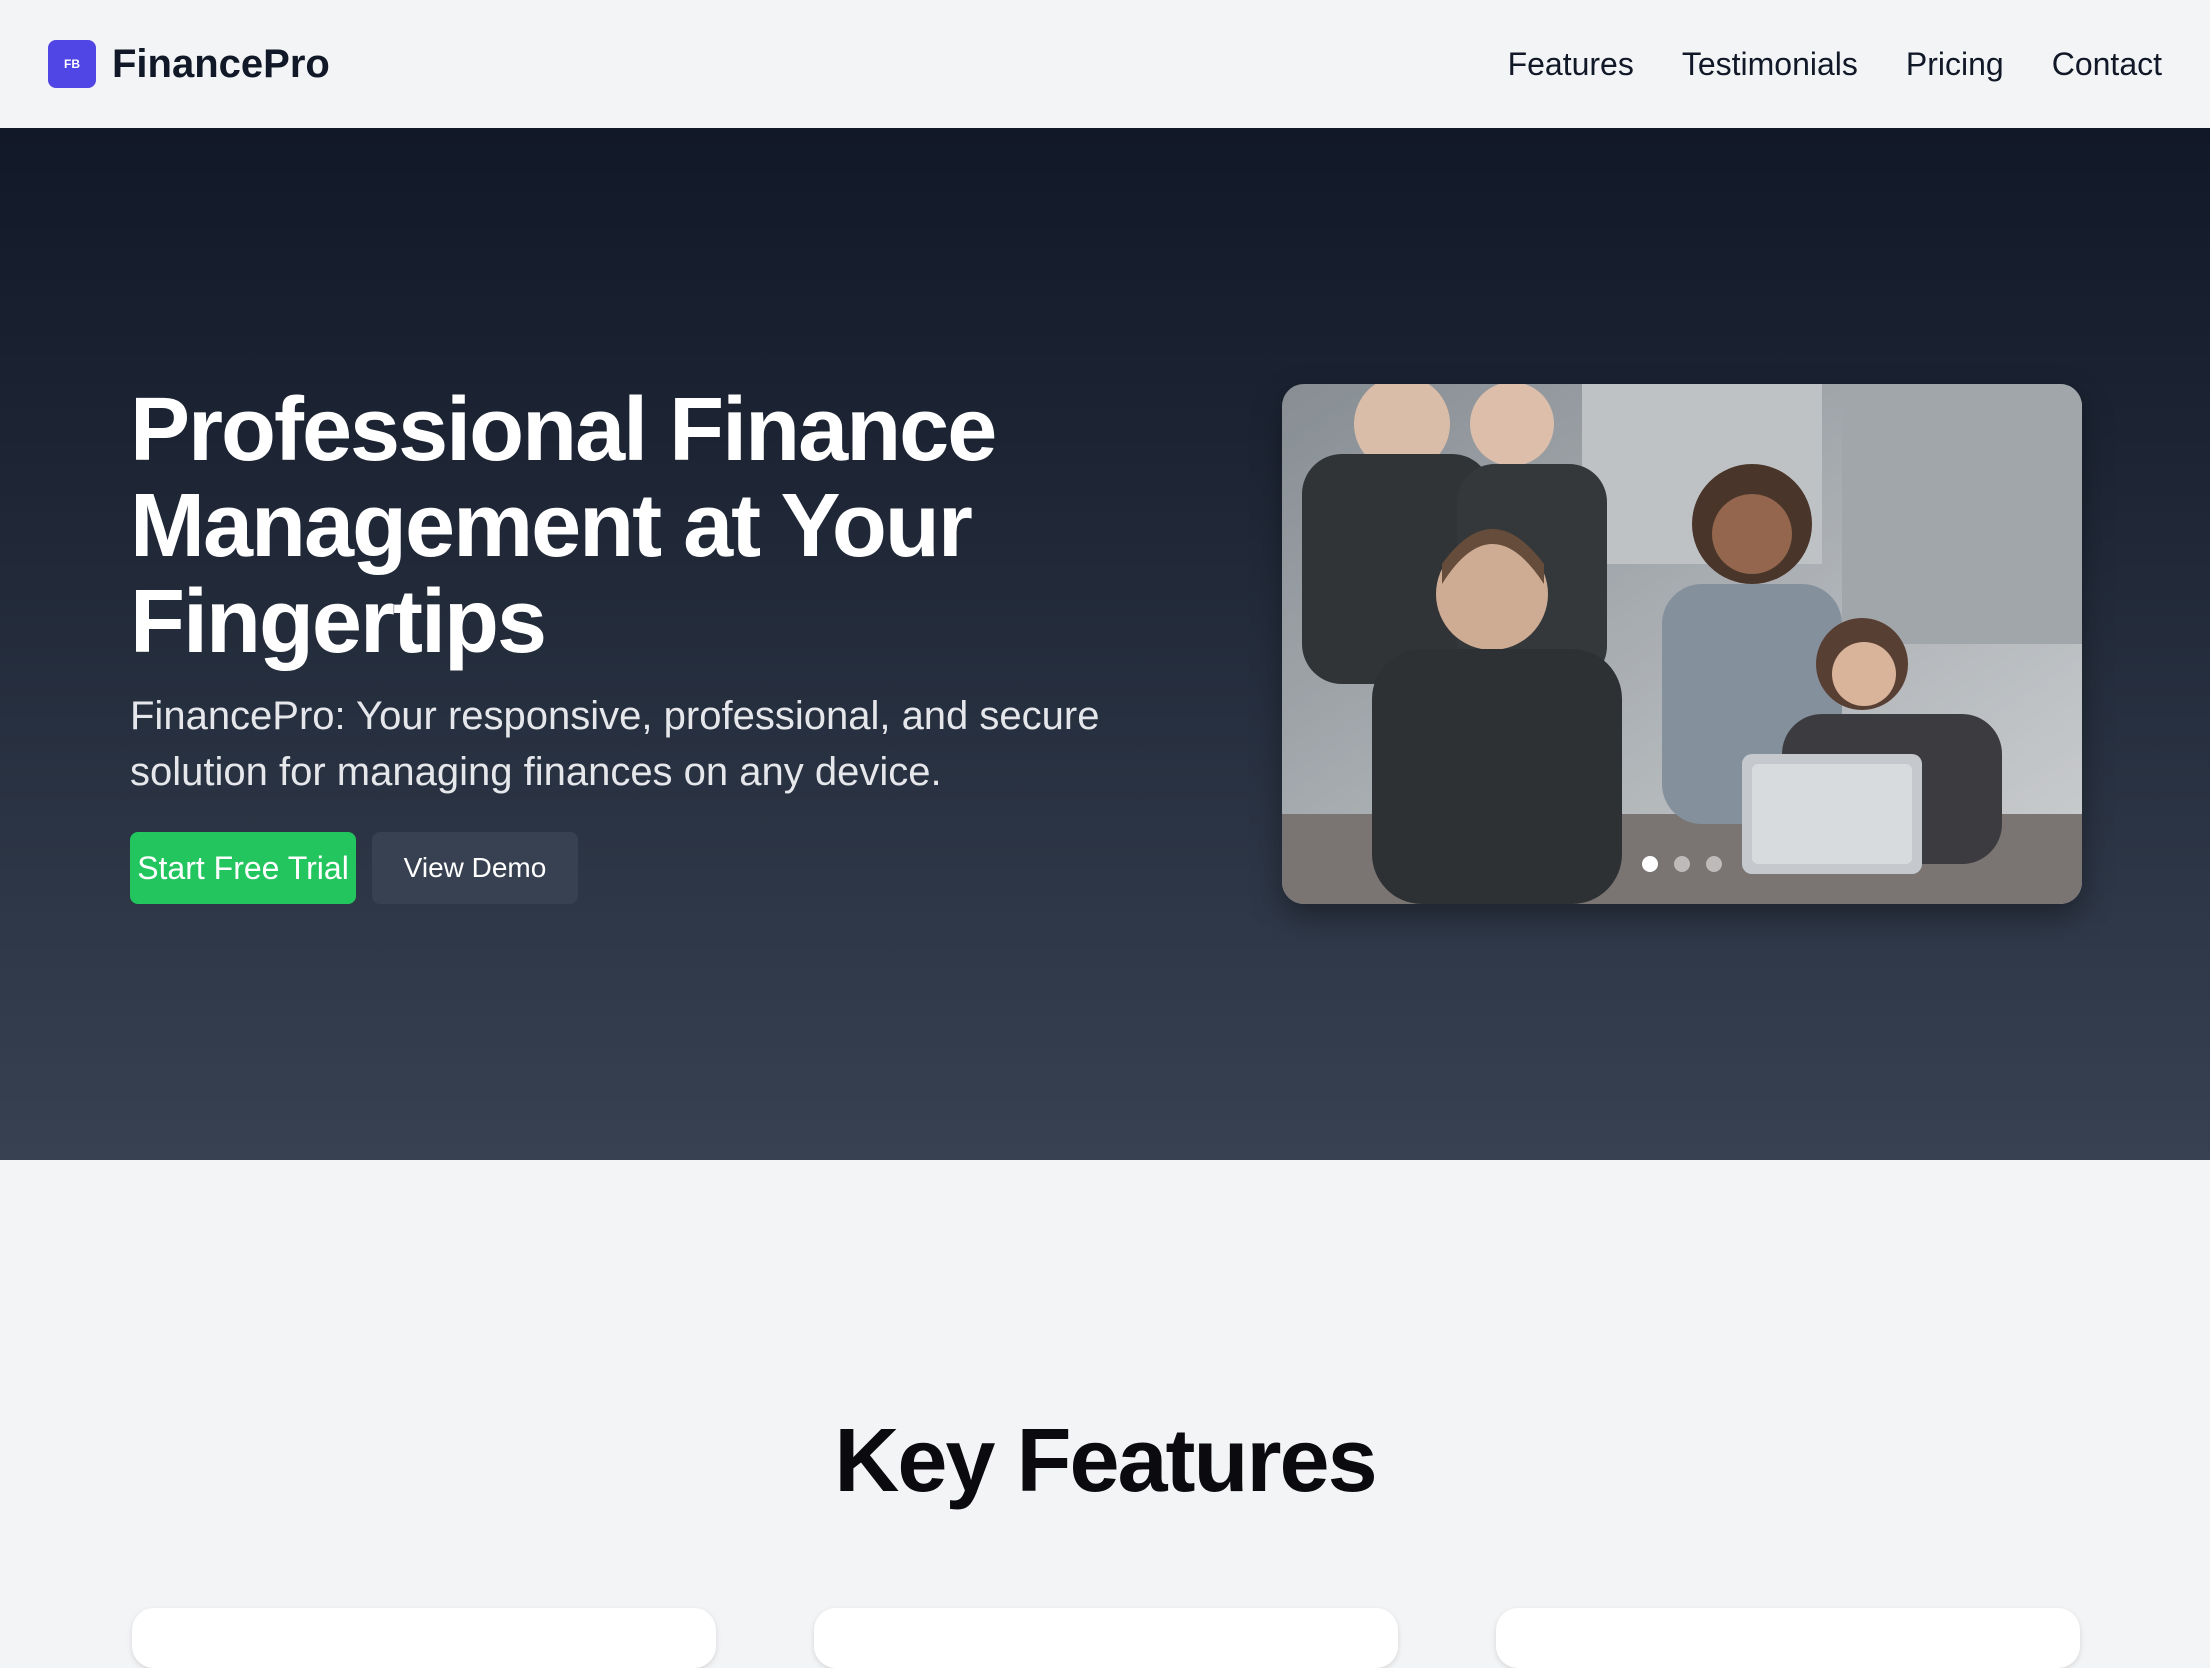 The width and height of the screenshot is (2210, 1668). I want to click on nav-link-features: Features, so click(1571, 64).